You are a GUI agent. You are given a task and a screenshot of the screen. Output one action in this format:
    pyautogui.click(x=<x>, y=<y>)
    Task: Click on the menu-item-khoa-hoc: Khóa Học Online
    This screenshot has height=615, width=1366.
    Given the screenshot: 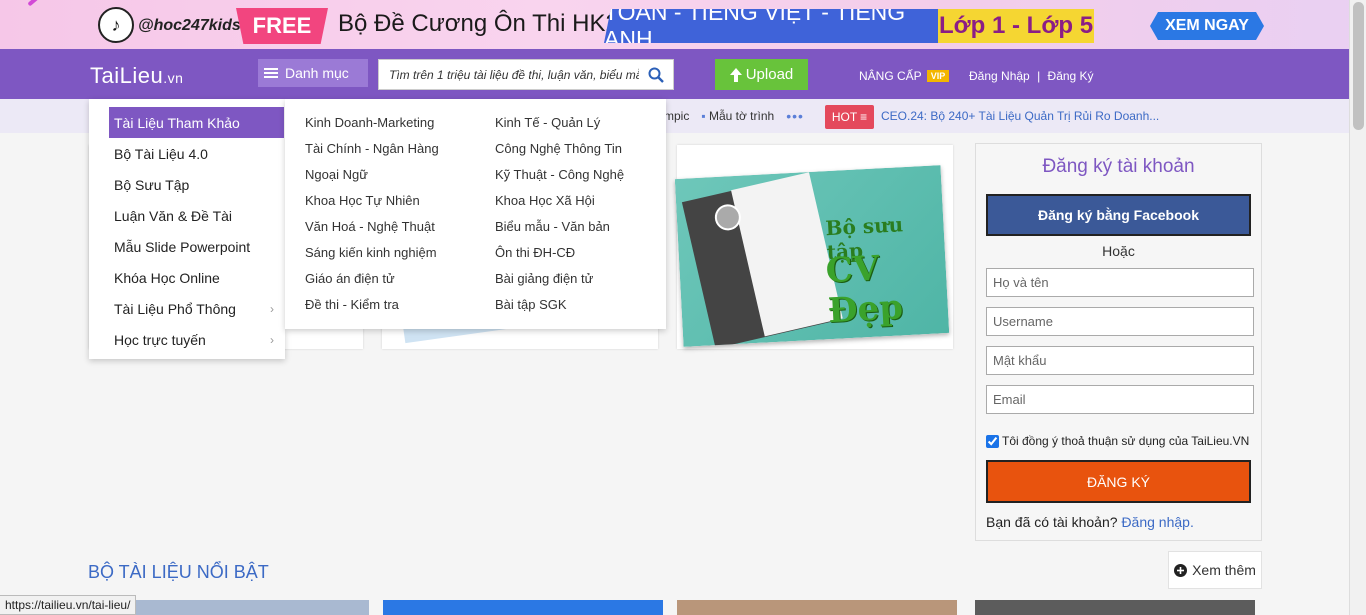 What is the action you would take?
    pyautogui.click(x=196, y=277)
    